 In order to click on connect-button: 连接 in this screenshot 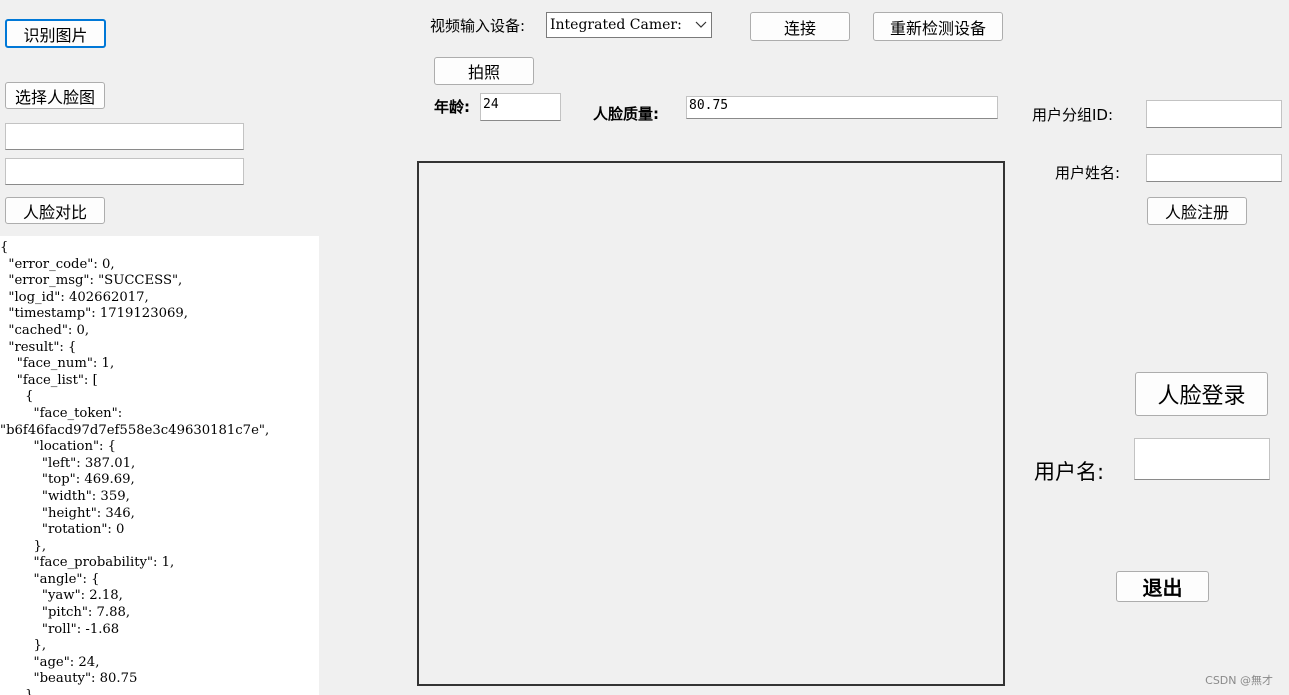, I will do `click(800, 26)`.